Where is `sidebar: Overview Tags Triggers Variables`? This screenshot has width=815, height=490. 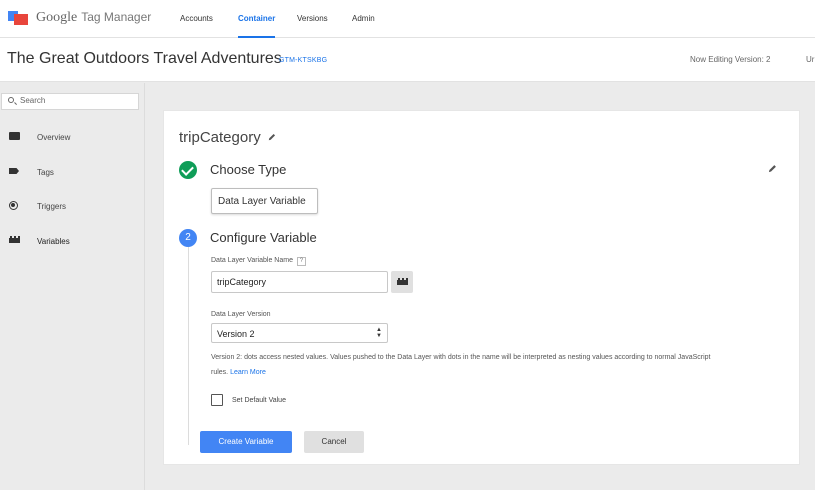
sidebar: Overview Tags Triggers Variables is located at coordinates (72, 286).